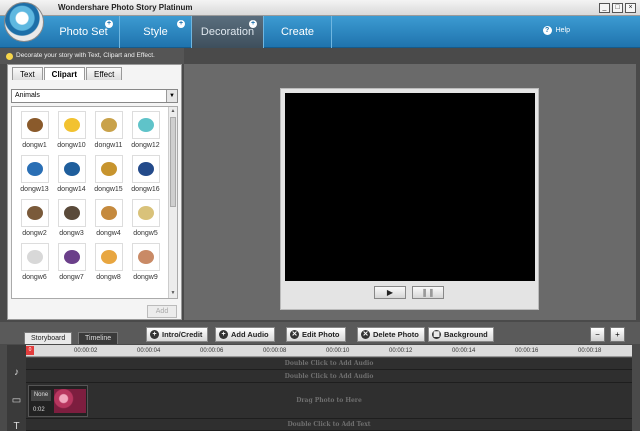 This screenshot has width=640, height=431. What do you see at coordinates (58, 401) in the screenshot?
I see `photo-clip: None 0:02` at bounding box center [58, 401].